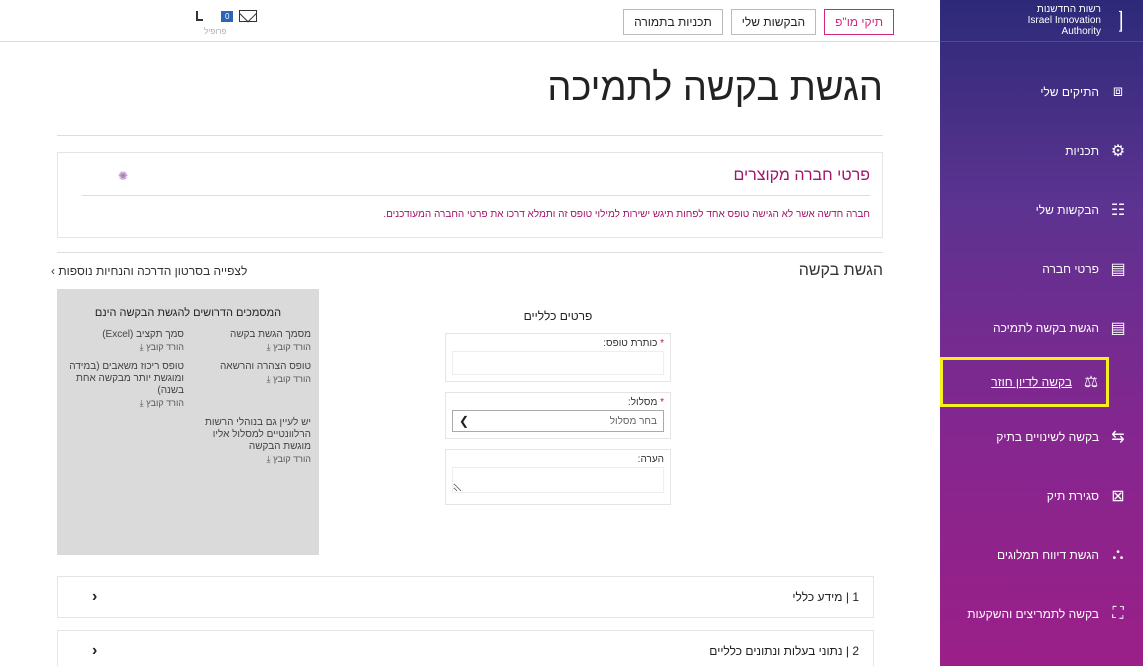 The width and height of the screenshot is (1143, 666). Describe the element at coordinates (1068, 9) in the screenshot. I see `logo-line-hebrew: רשות החדשנות` at that location.